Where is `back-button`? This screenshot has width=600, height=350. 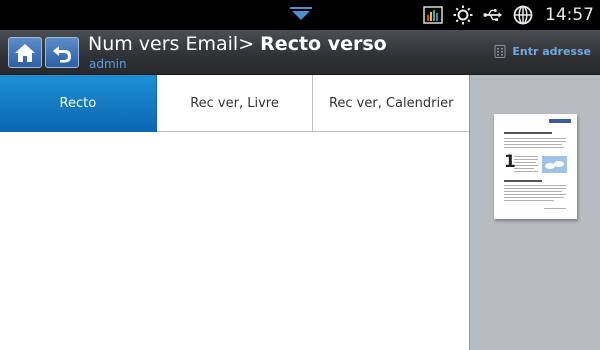 back-button is located at coordinates (62, 52).